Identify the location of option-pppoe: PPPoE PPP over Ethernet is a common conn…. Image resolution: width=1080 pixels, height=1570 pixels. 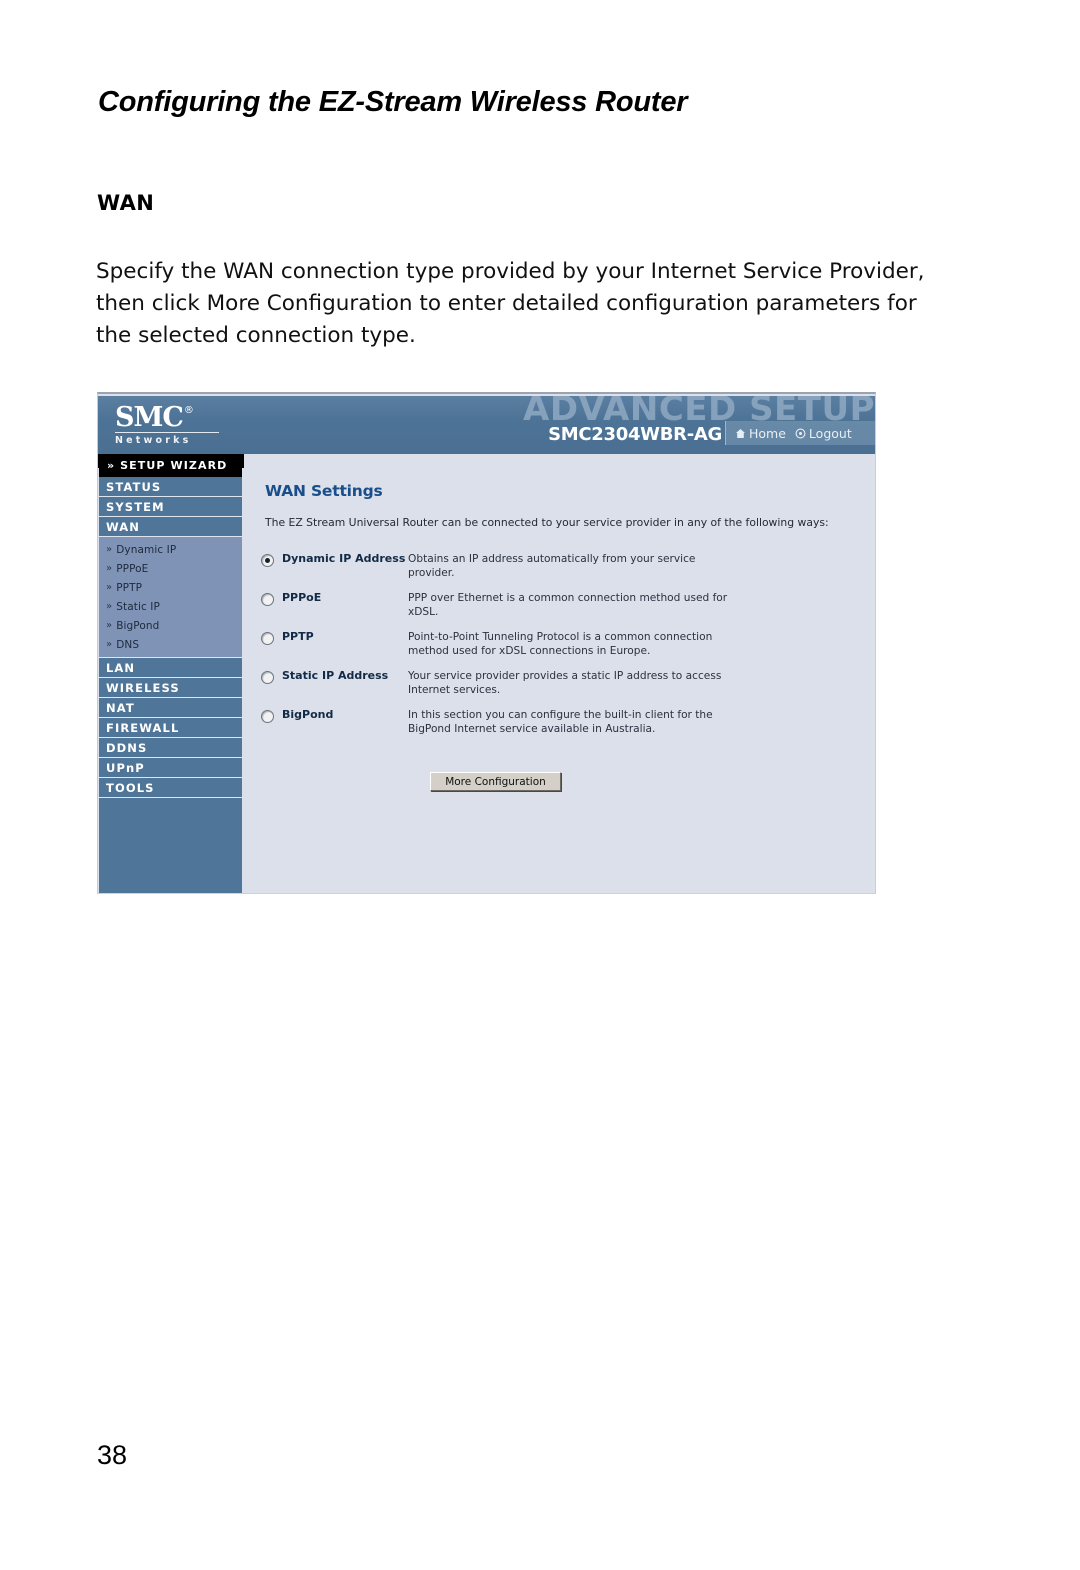
(561, 605).